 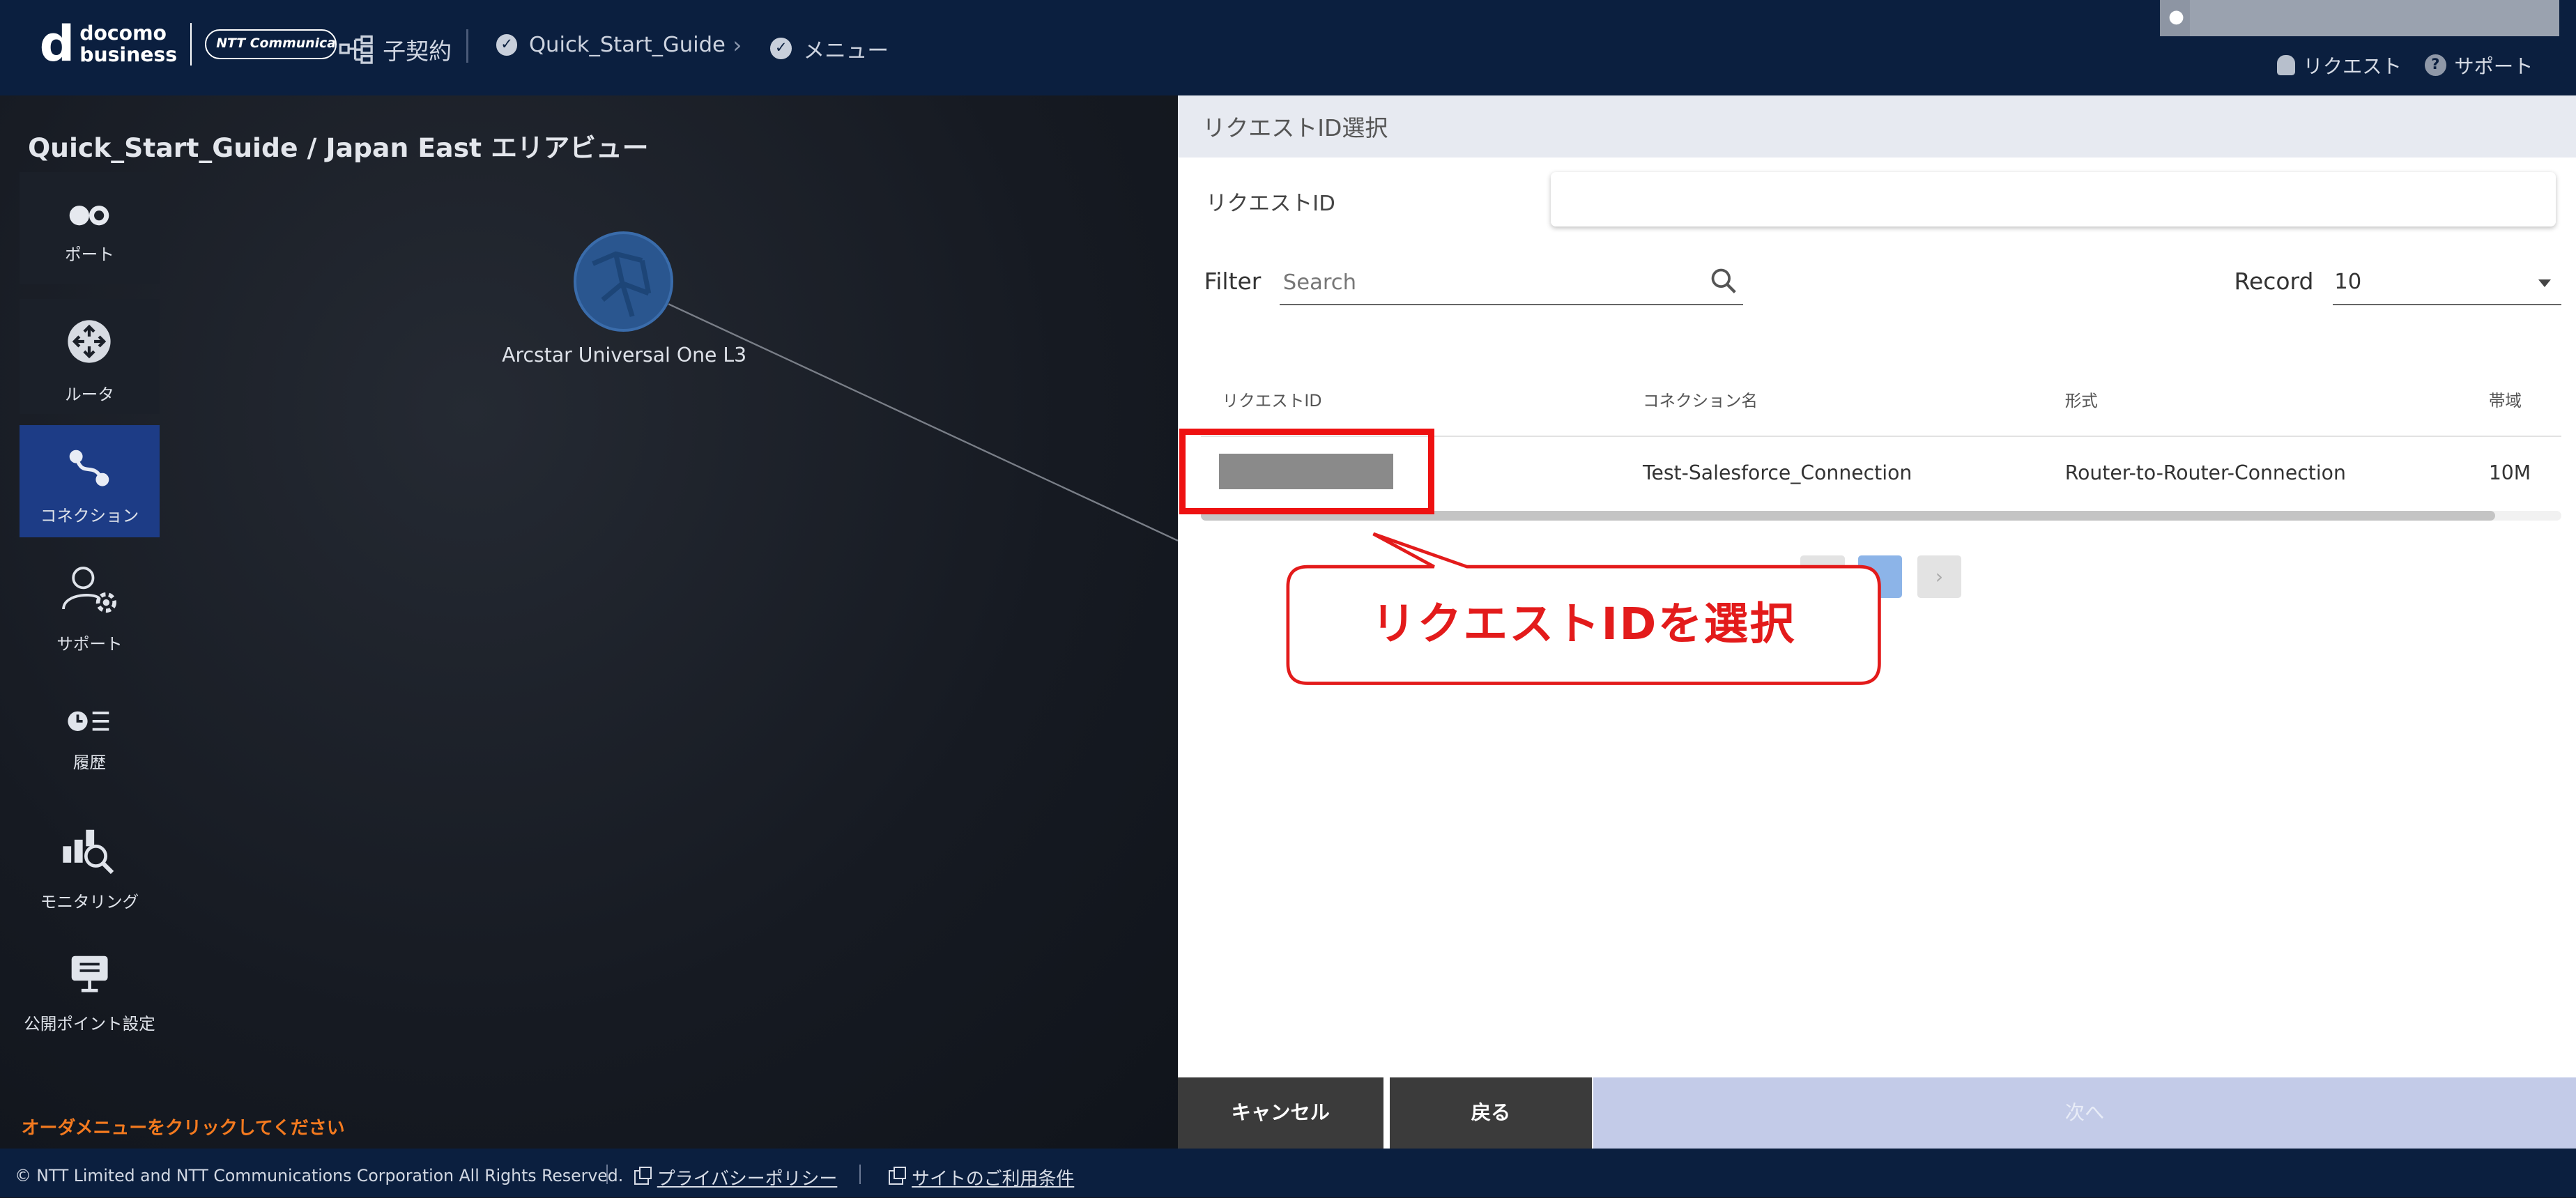 I want to click on cell-type: Router-to-Router-Connection, so click(x=2205, y=473).